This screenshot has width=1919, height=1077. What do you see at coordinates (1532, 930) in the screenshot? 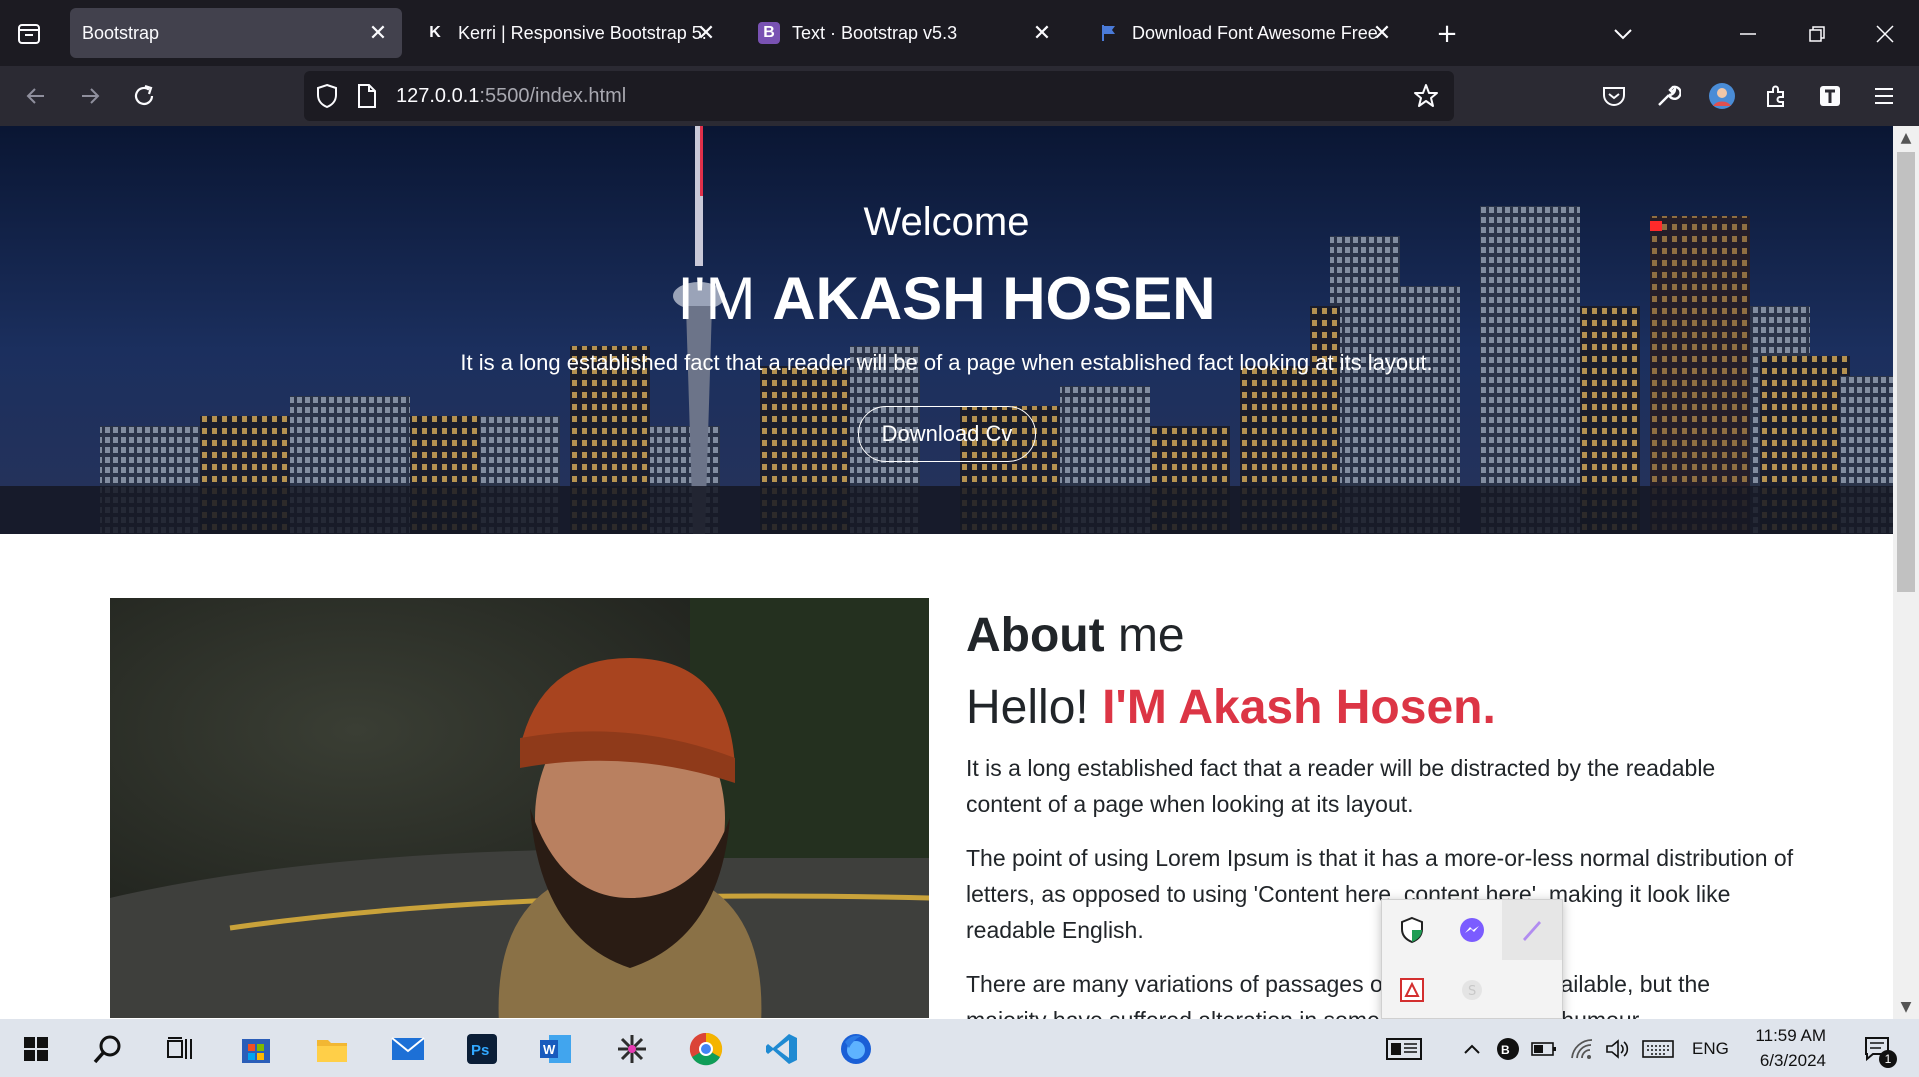
I see `pen-icon` at bounding box center [1532, 930].